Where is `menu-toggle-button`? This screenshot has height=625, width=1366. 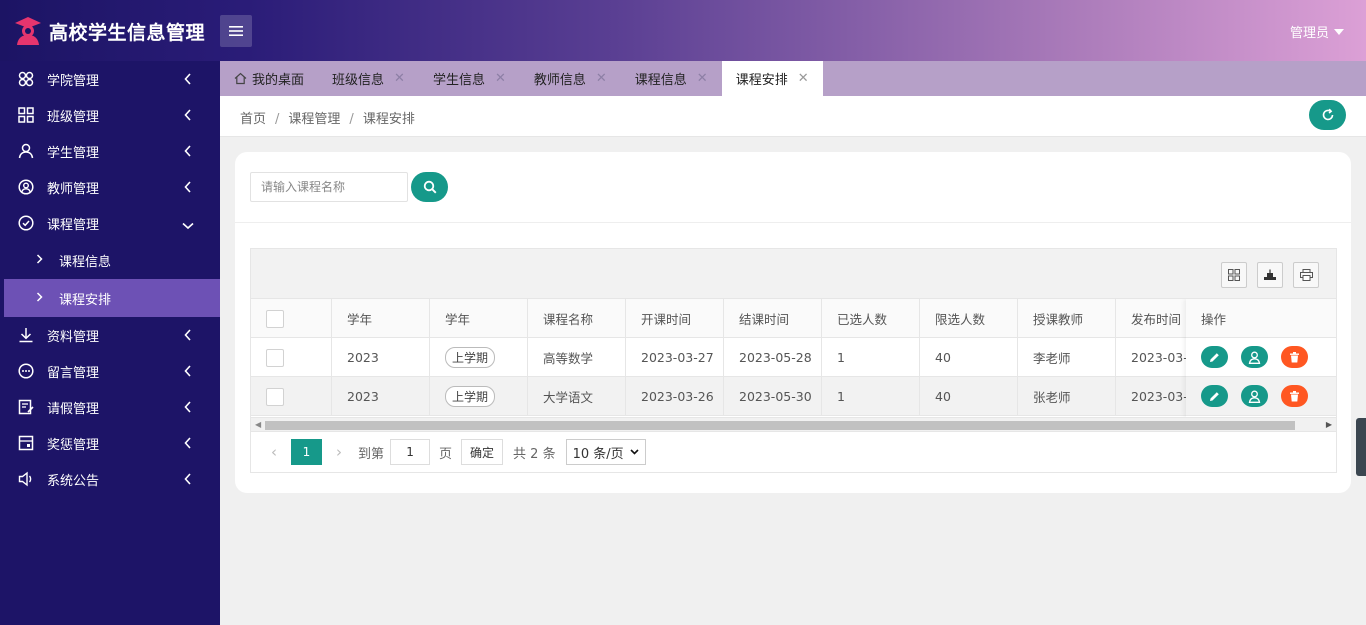 menu-toggle-button is located at coordinates (236, 31).